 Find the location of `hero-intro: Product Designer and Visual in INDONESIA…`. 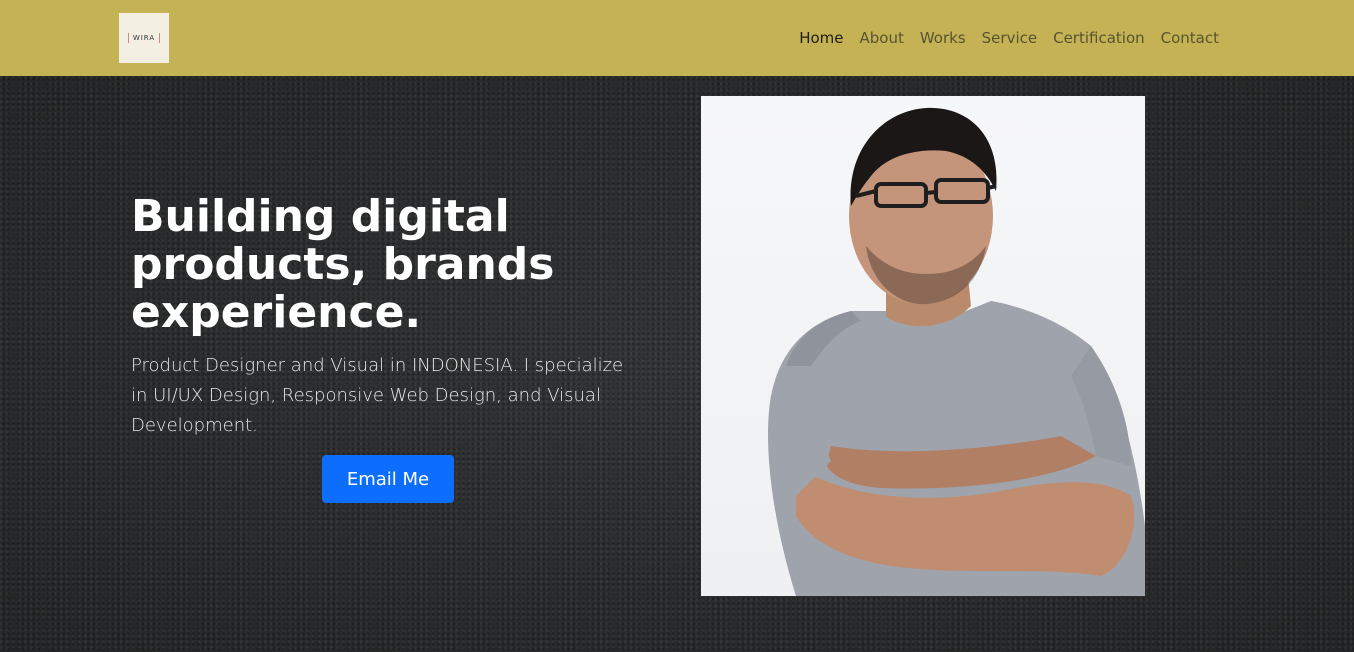

hero-intro: Product Designer and Visual in INDONESIA… is located at coordinates (377, 395).